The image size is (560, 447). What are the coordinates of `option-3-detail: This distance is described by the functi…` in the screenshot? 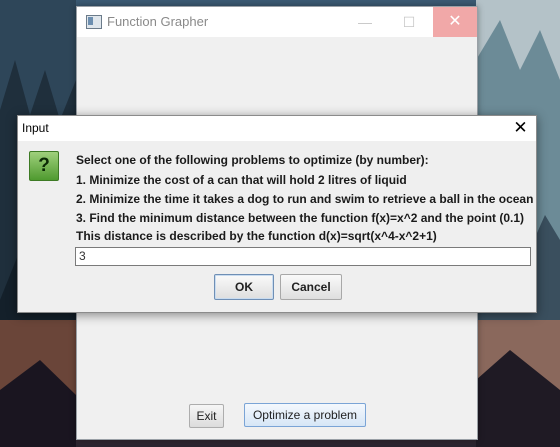 It's located at (256, 236).